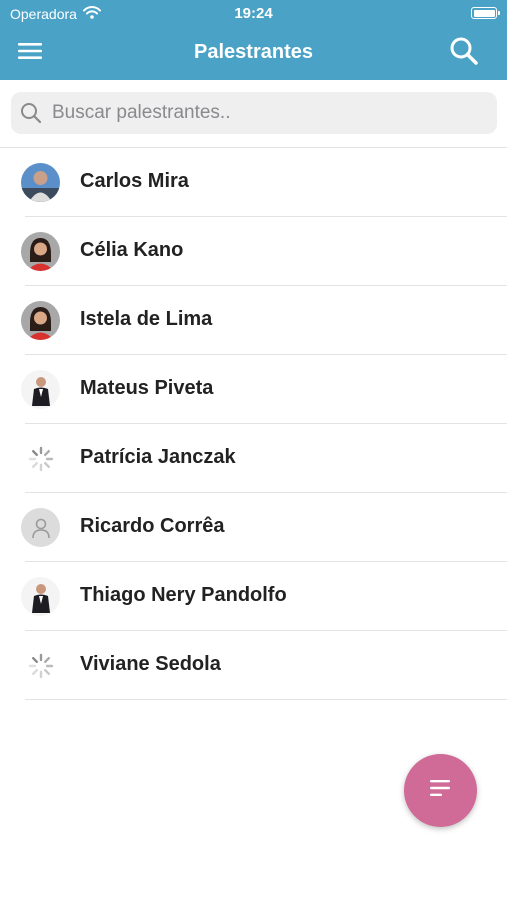 The height and width of the screenshot is (900, 507). Describe the element at coordinates (183, 595) in the screenshot. I see `speaker-name: Thiago Nery Pandolfo` at that location.